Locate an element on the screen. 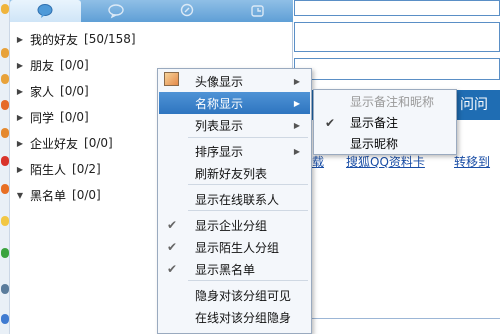  context-menu-item: ✔ 显示陌生人分组 is located at coordinates (234, 247).